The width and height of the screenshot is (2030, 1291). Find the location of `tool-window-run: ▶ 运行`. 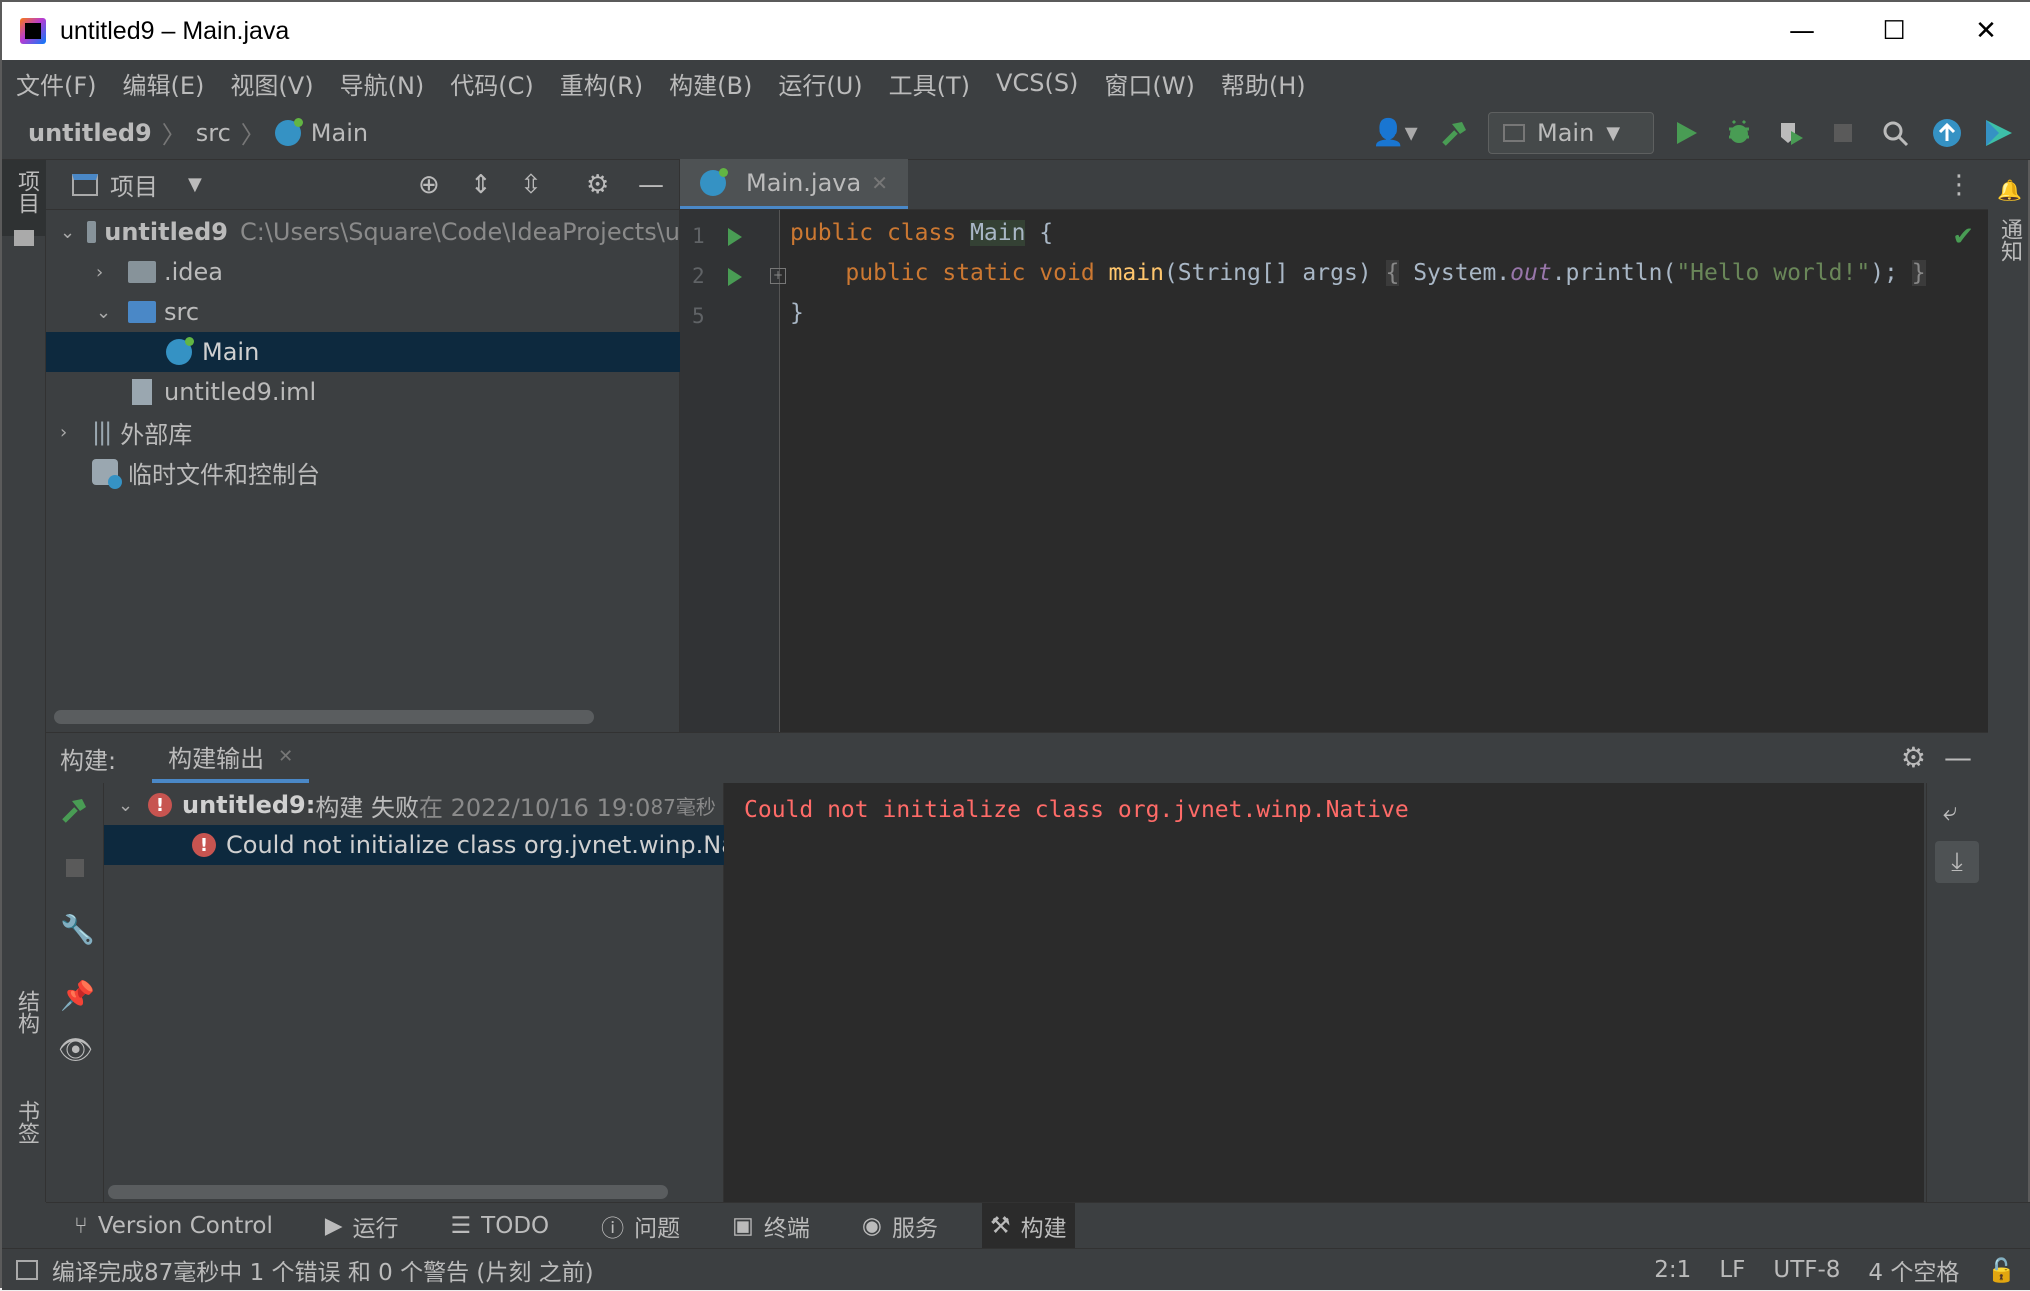

tool-window-run: ▶ 运行 is located at coordinates (362, 1226).